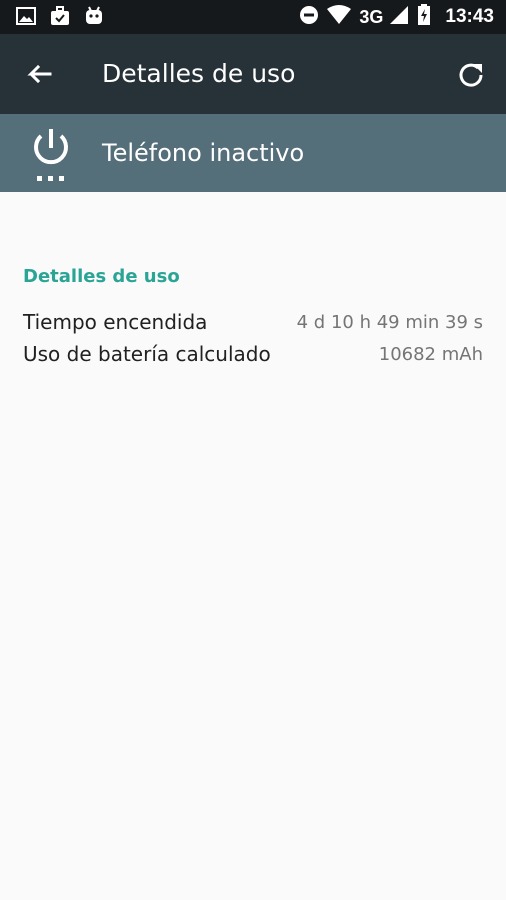  I want to click on image-icon, so click(26, 18).